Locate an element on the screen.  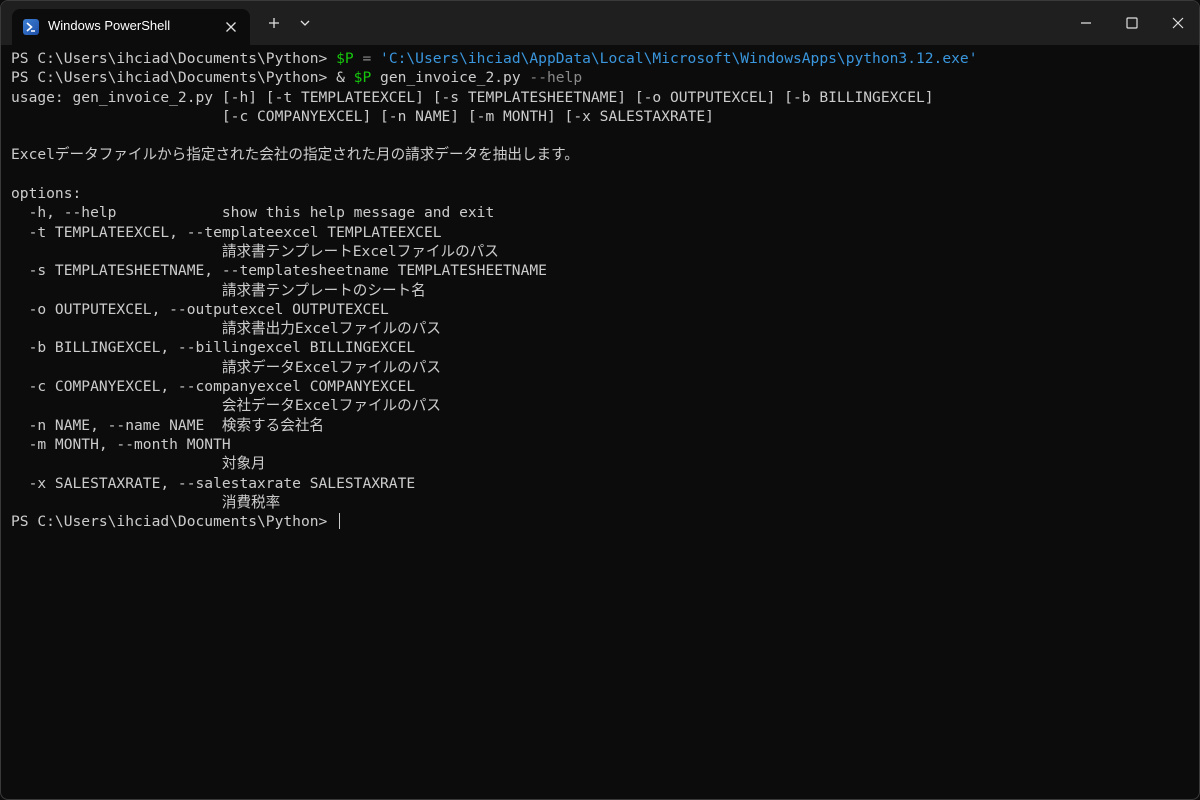
powershell-icon is located at coordinates (31, 27).